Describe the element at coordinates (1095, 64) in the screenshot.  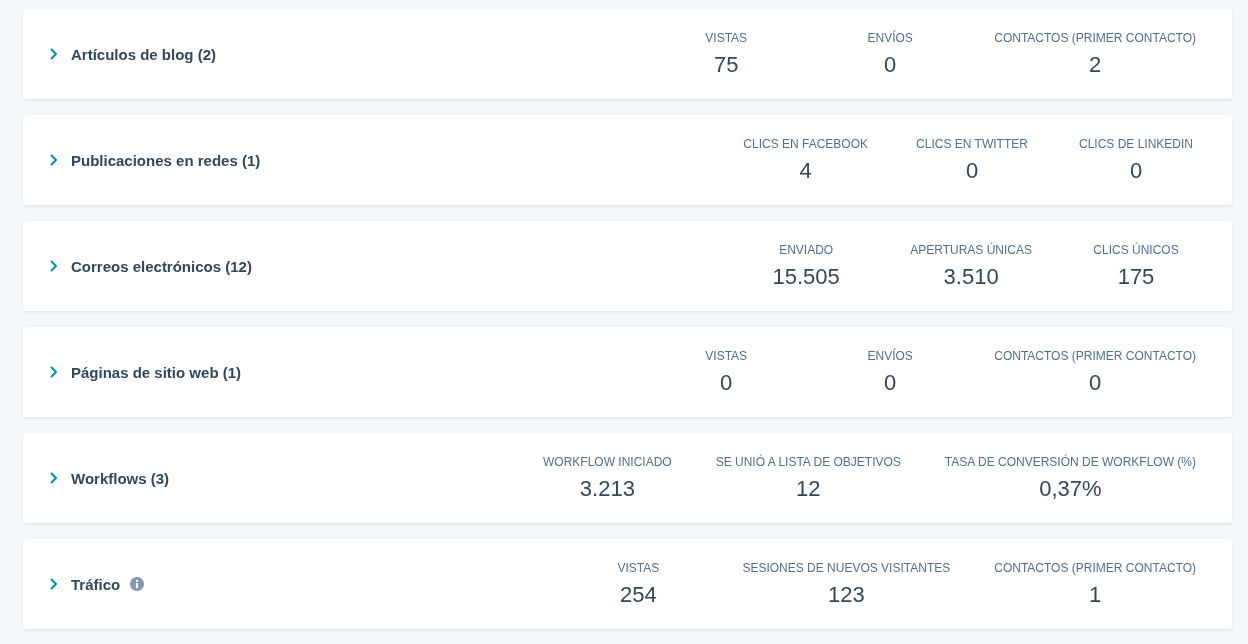
I see `metric-value: 2` at that location.